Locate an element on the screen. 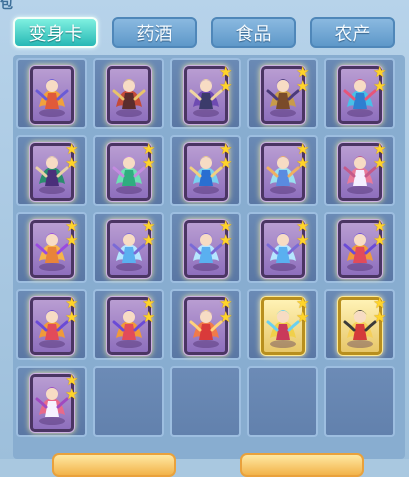  tab-label: 农产 is located at coordinates (352, 34).